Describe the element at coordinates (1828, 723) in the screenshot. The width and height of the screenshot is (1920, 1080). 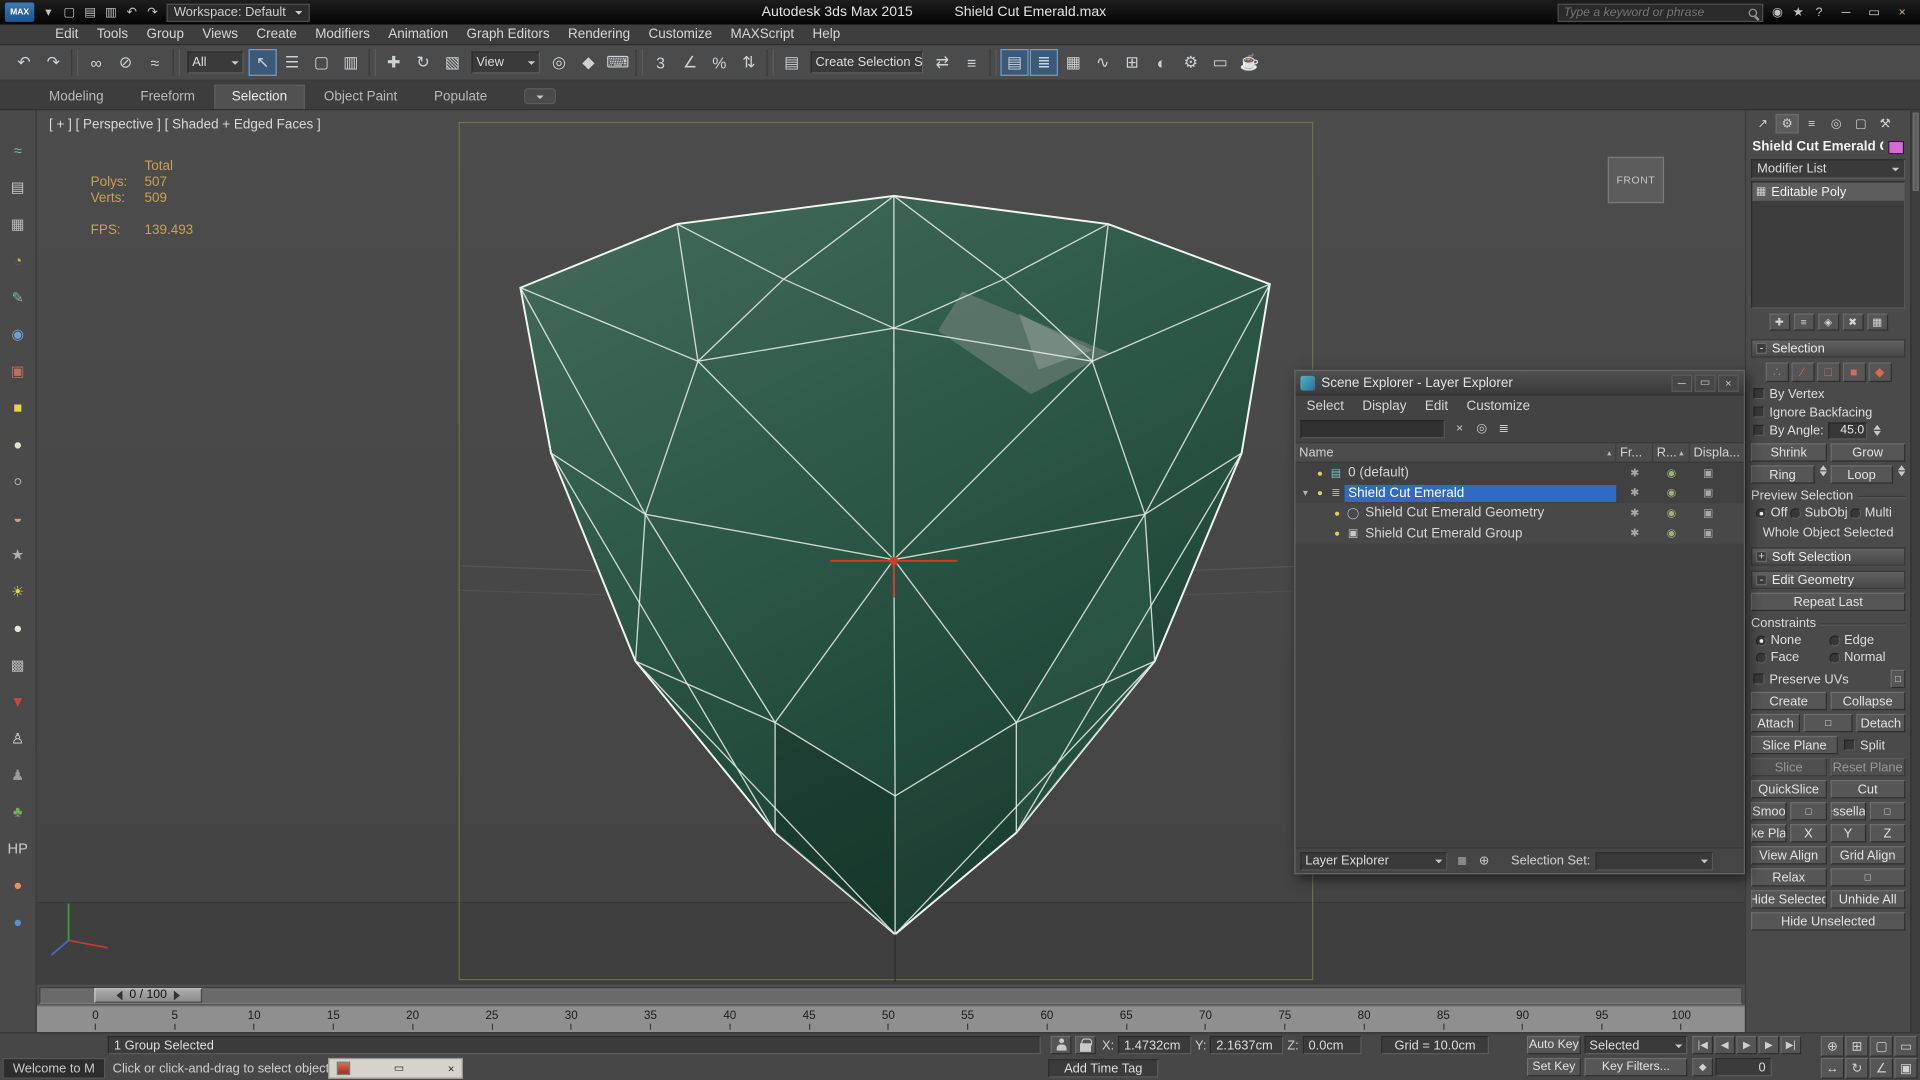
I see `attach-settings-button: □` at that location.